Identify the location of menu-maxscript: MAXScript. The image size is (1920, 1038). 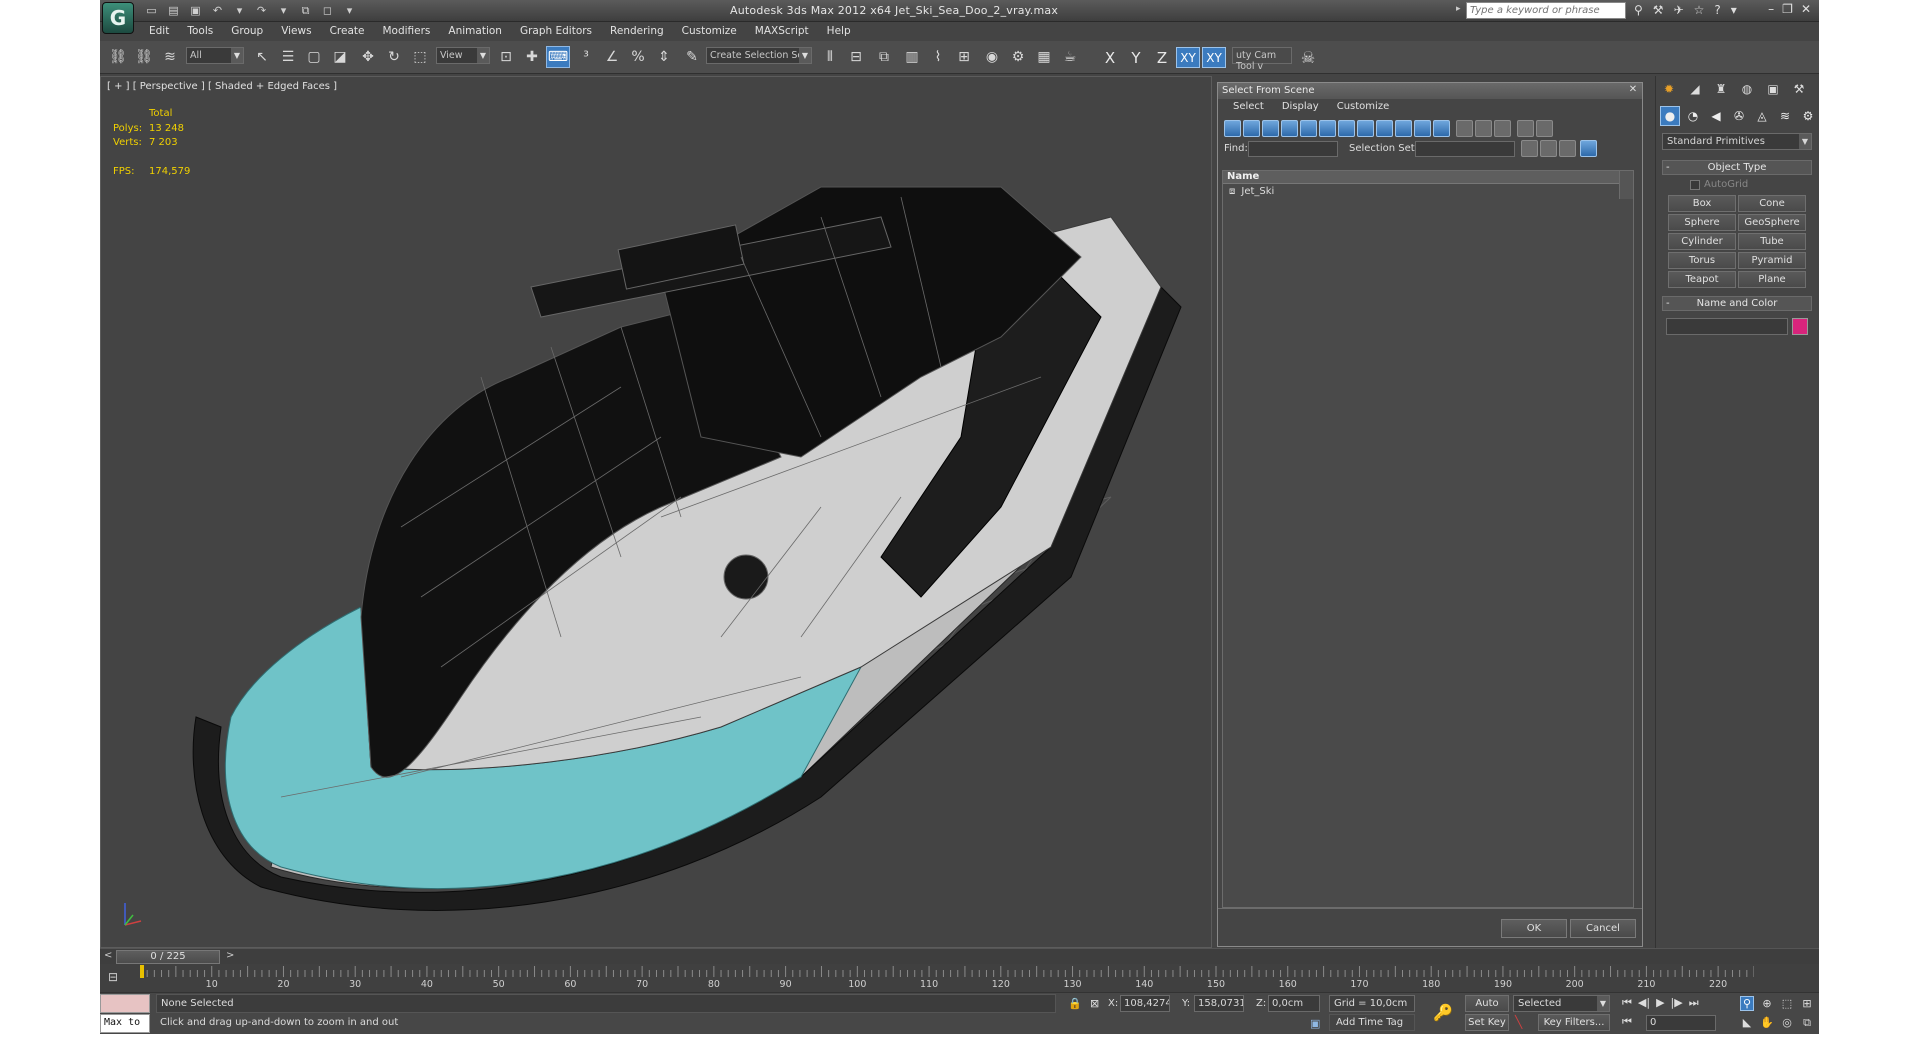
(782, 31).